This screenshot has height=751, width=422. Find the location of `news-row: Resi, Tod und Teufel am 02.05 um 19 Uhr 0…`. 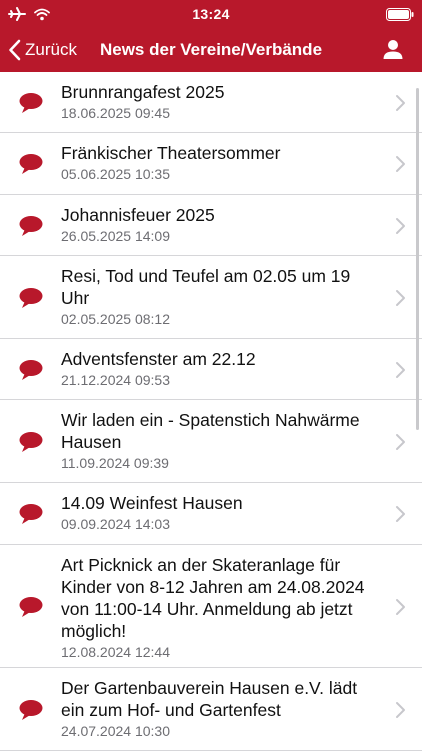

news-row: Resi, Tod und Teufel am 02.05 um 19 Uhr 0… is located at coordinates (211, 297).